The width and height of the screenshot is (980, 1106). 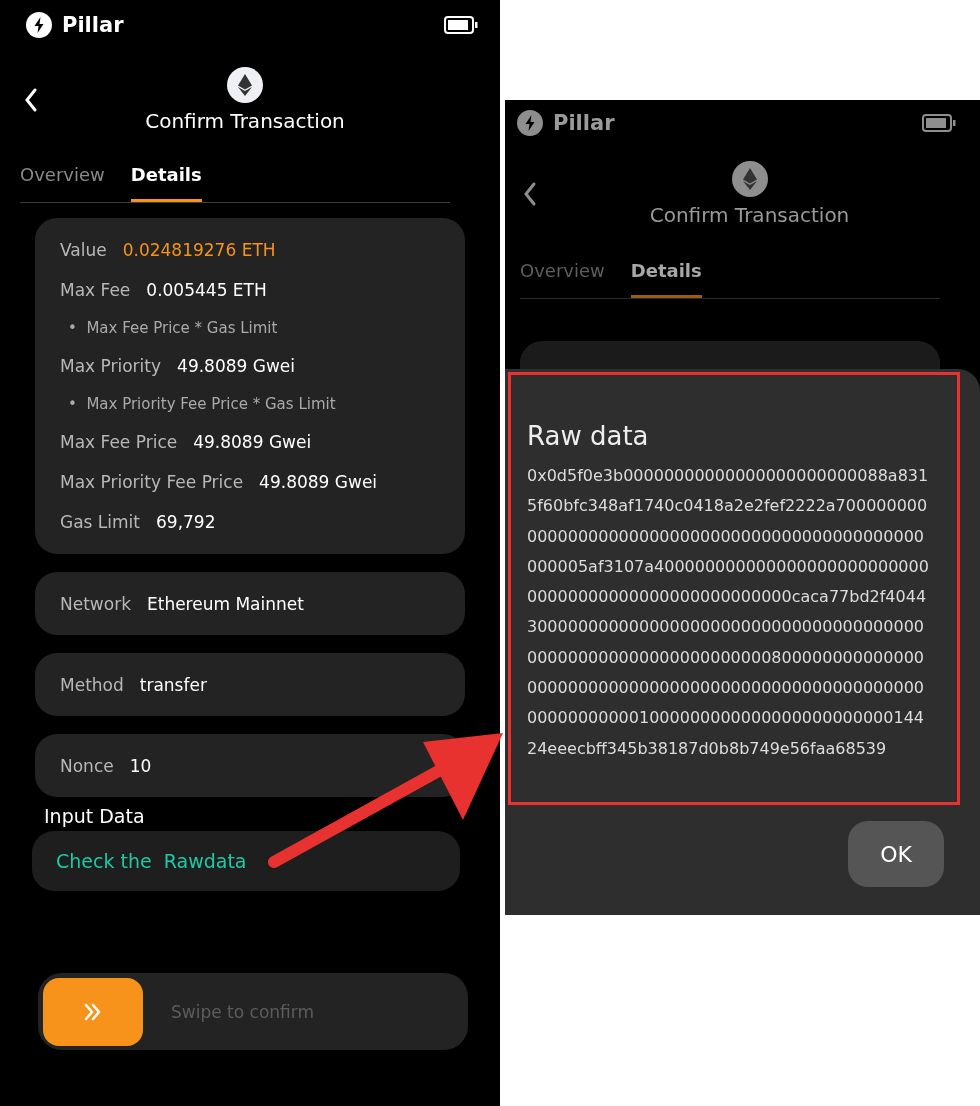 What do you see at coordinates (202, 404) in the screenshot?
I see `formula-note: • Max Priority Fee Price * Gas Limit` at bounding box center [202, 404].